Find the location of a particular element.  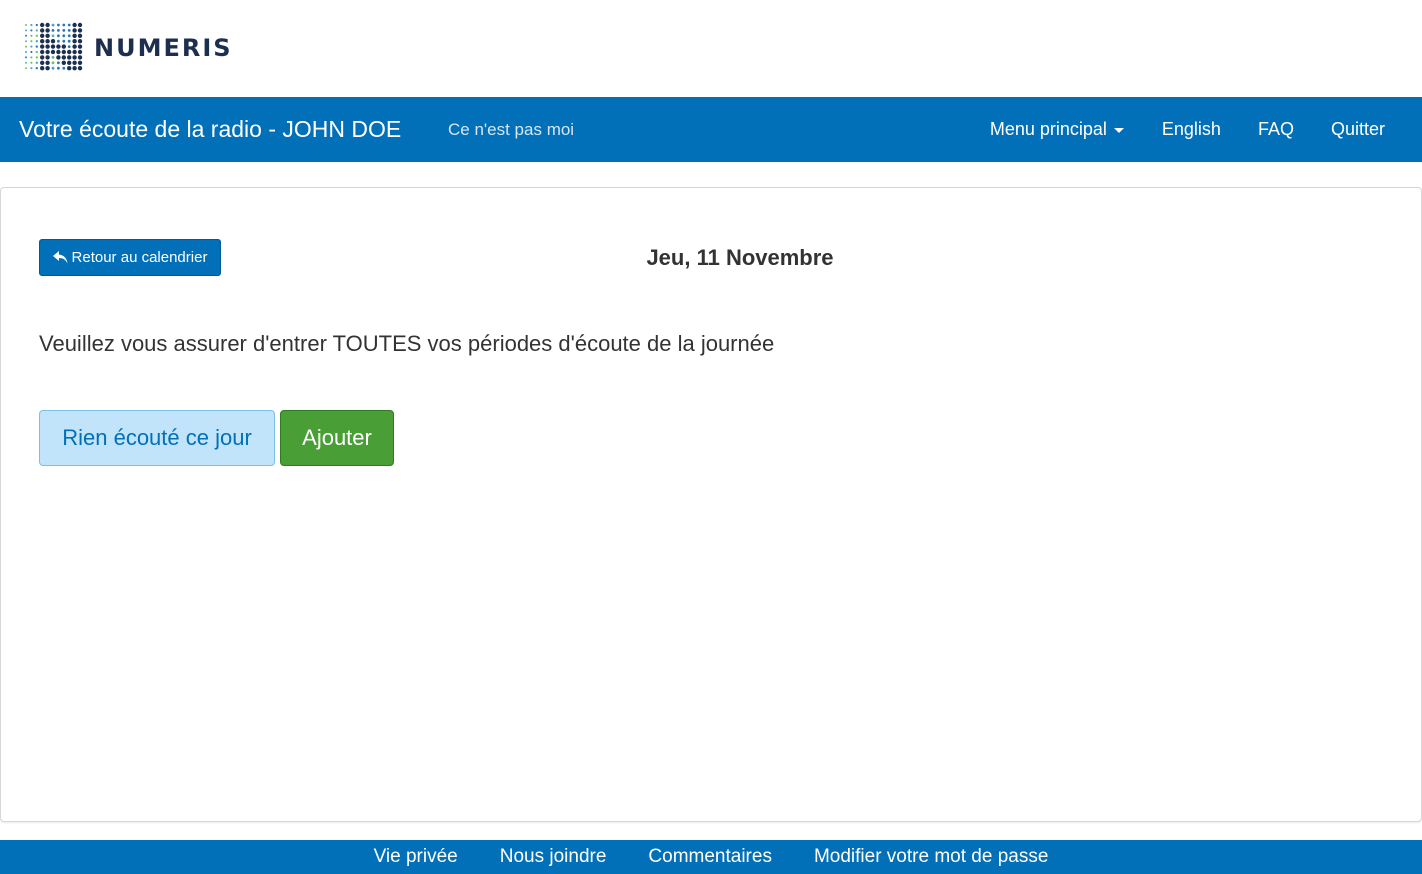

logo-bar: NUMERIS is located at coordinates (711, 48).